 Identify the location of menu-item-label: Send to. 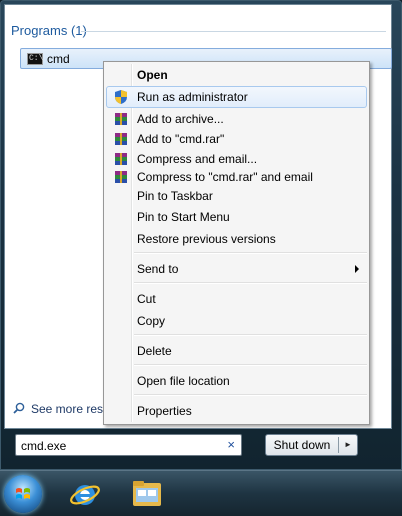
(158, 269).